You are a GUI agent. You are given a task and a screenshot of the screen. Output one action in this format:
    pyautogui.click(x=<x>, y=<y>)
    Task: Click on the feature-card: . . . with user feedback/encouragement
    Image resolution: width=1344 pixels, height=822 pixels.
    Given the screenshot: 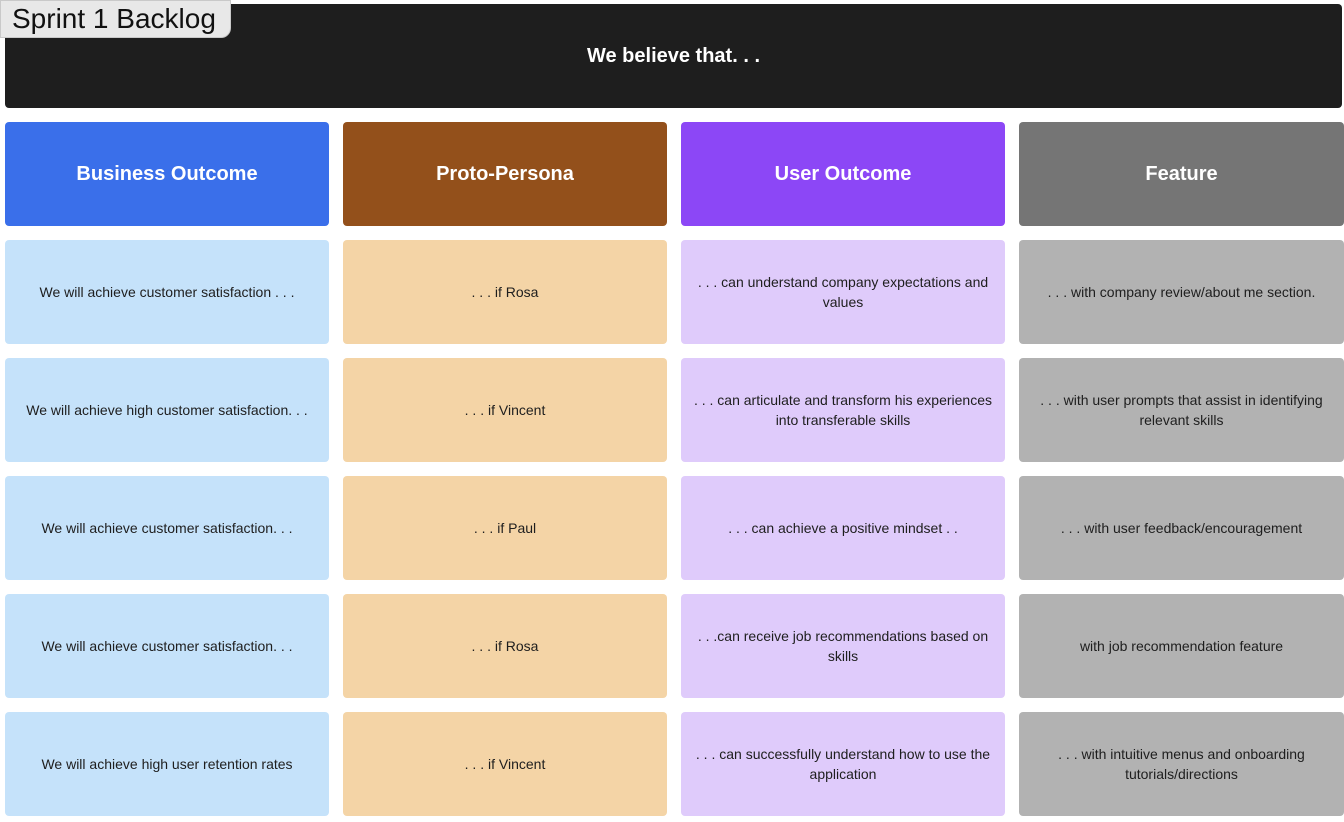 What is the action you would take?
    pyautogui.click(x=1181, y=528)
    